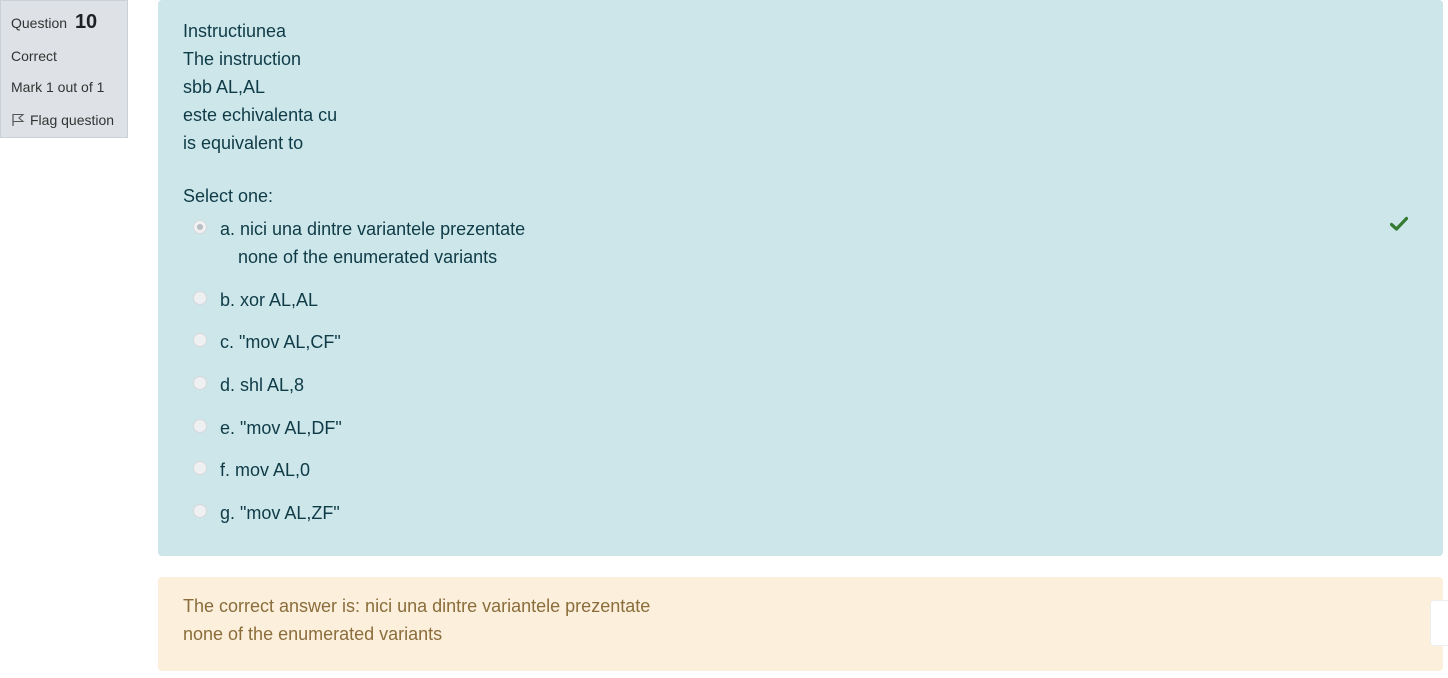 The image size is (1448, 678). What do you see at coordinates (72, 120) in the screenshot?
I see `flag-question-label: Flag question` at bounding box center [72, 120].